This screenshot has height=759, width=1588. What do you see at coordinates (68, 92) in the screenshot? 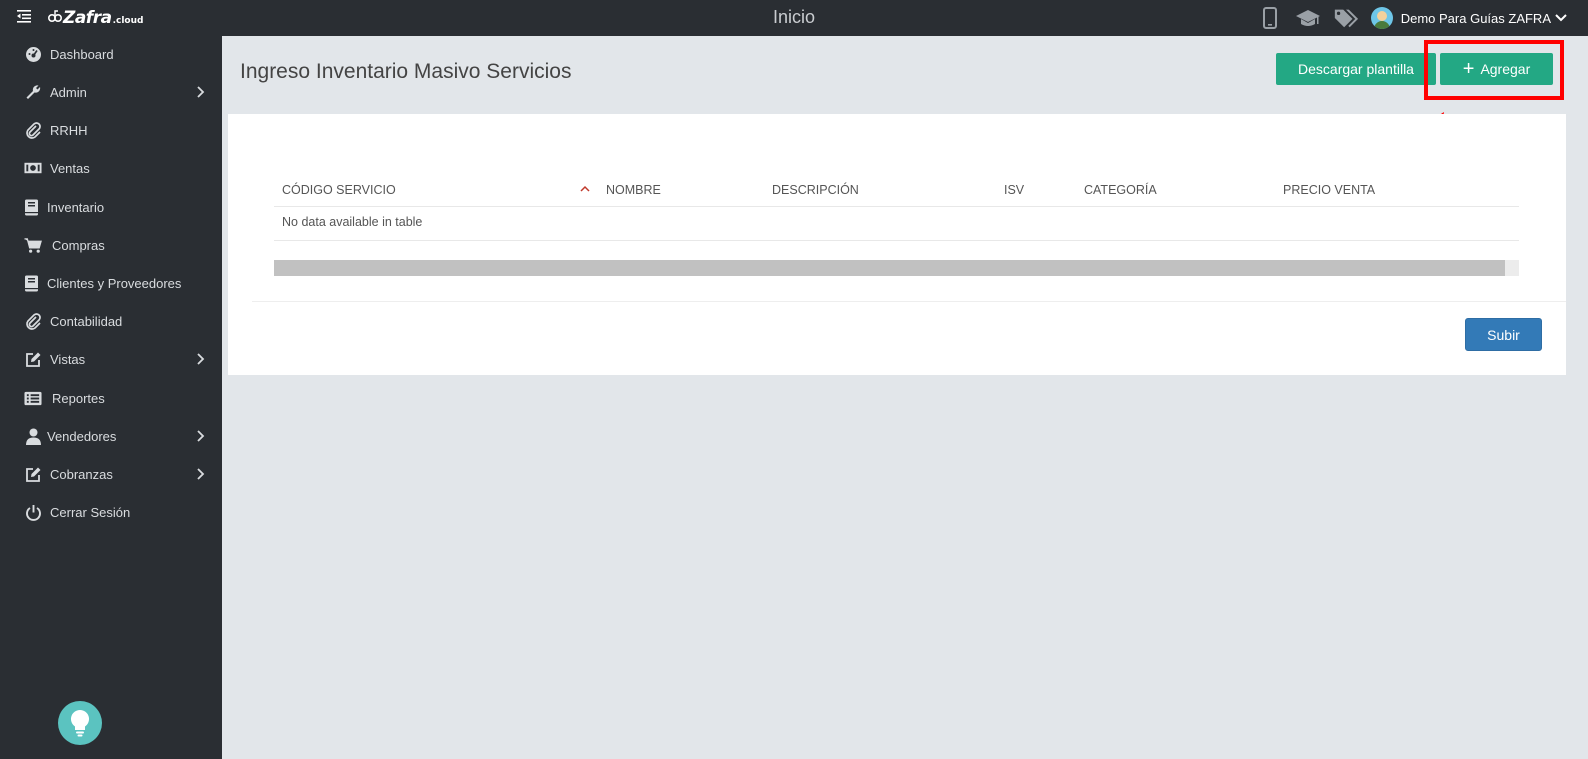
I see `sidebar-item-label: Admin` at bounding box center [68, 92].